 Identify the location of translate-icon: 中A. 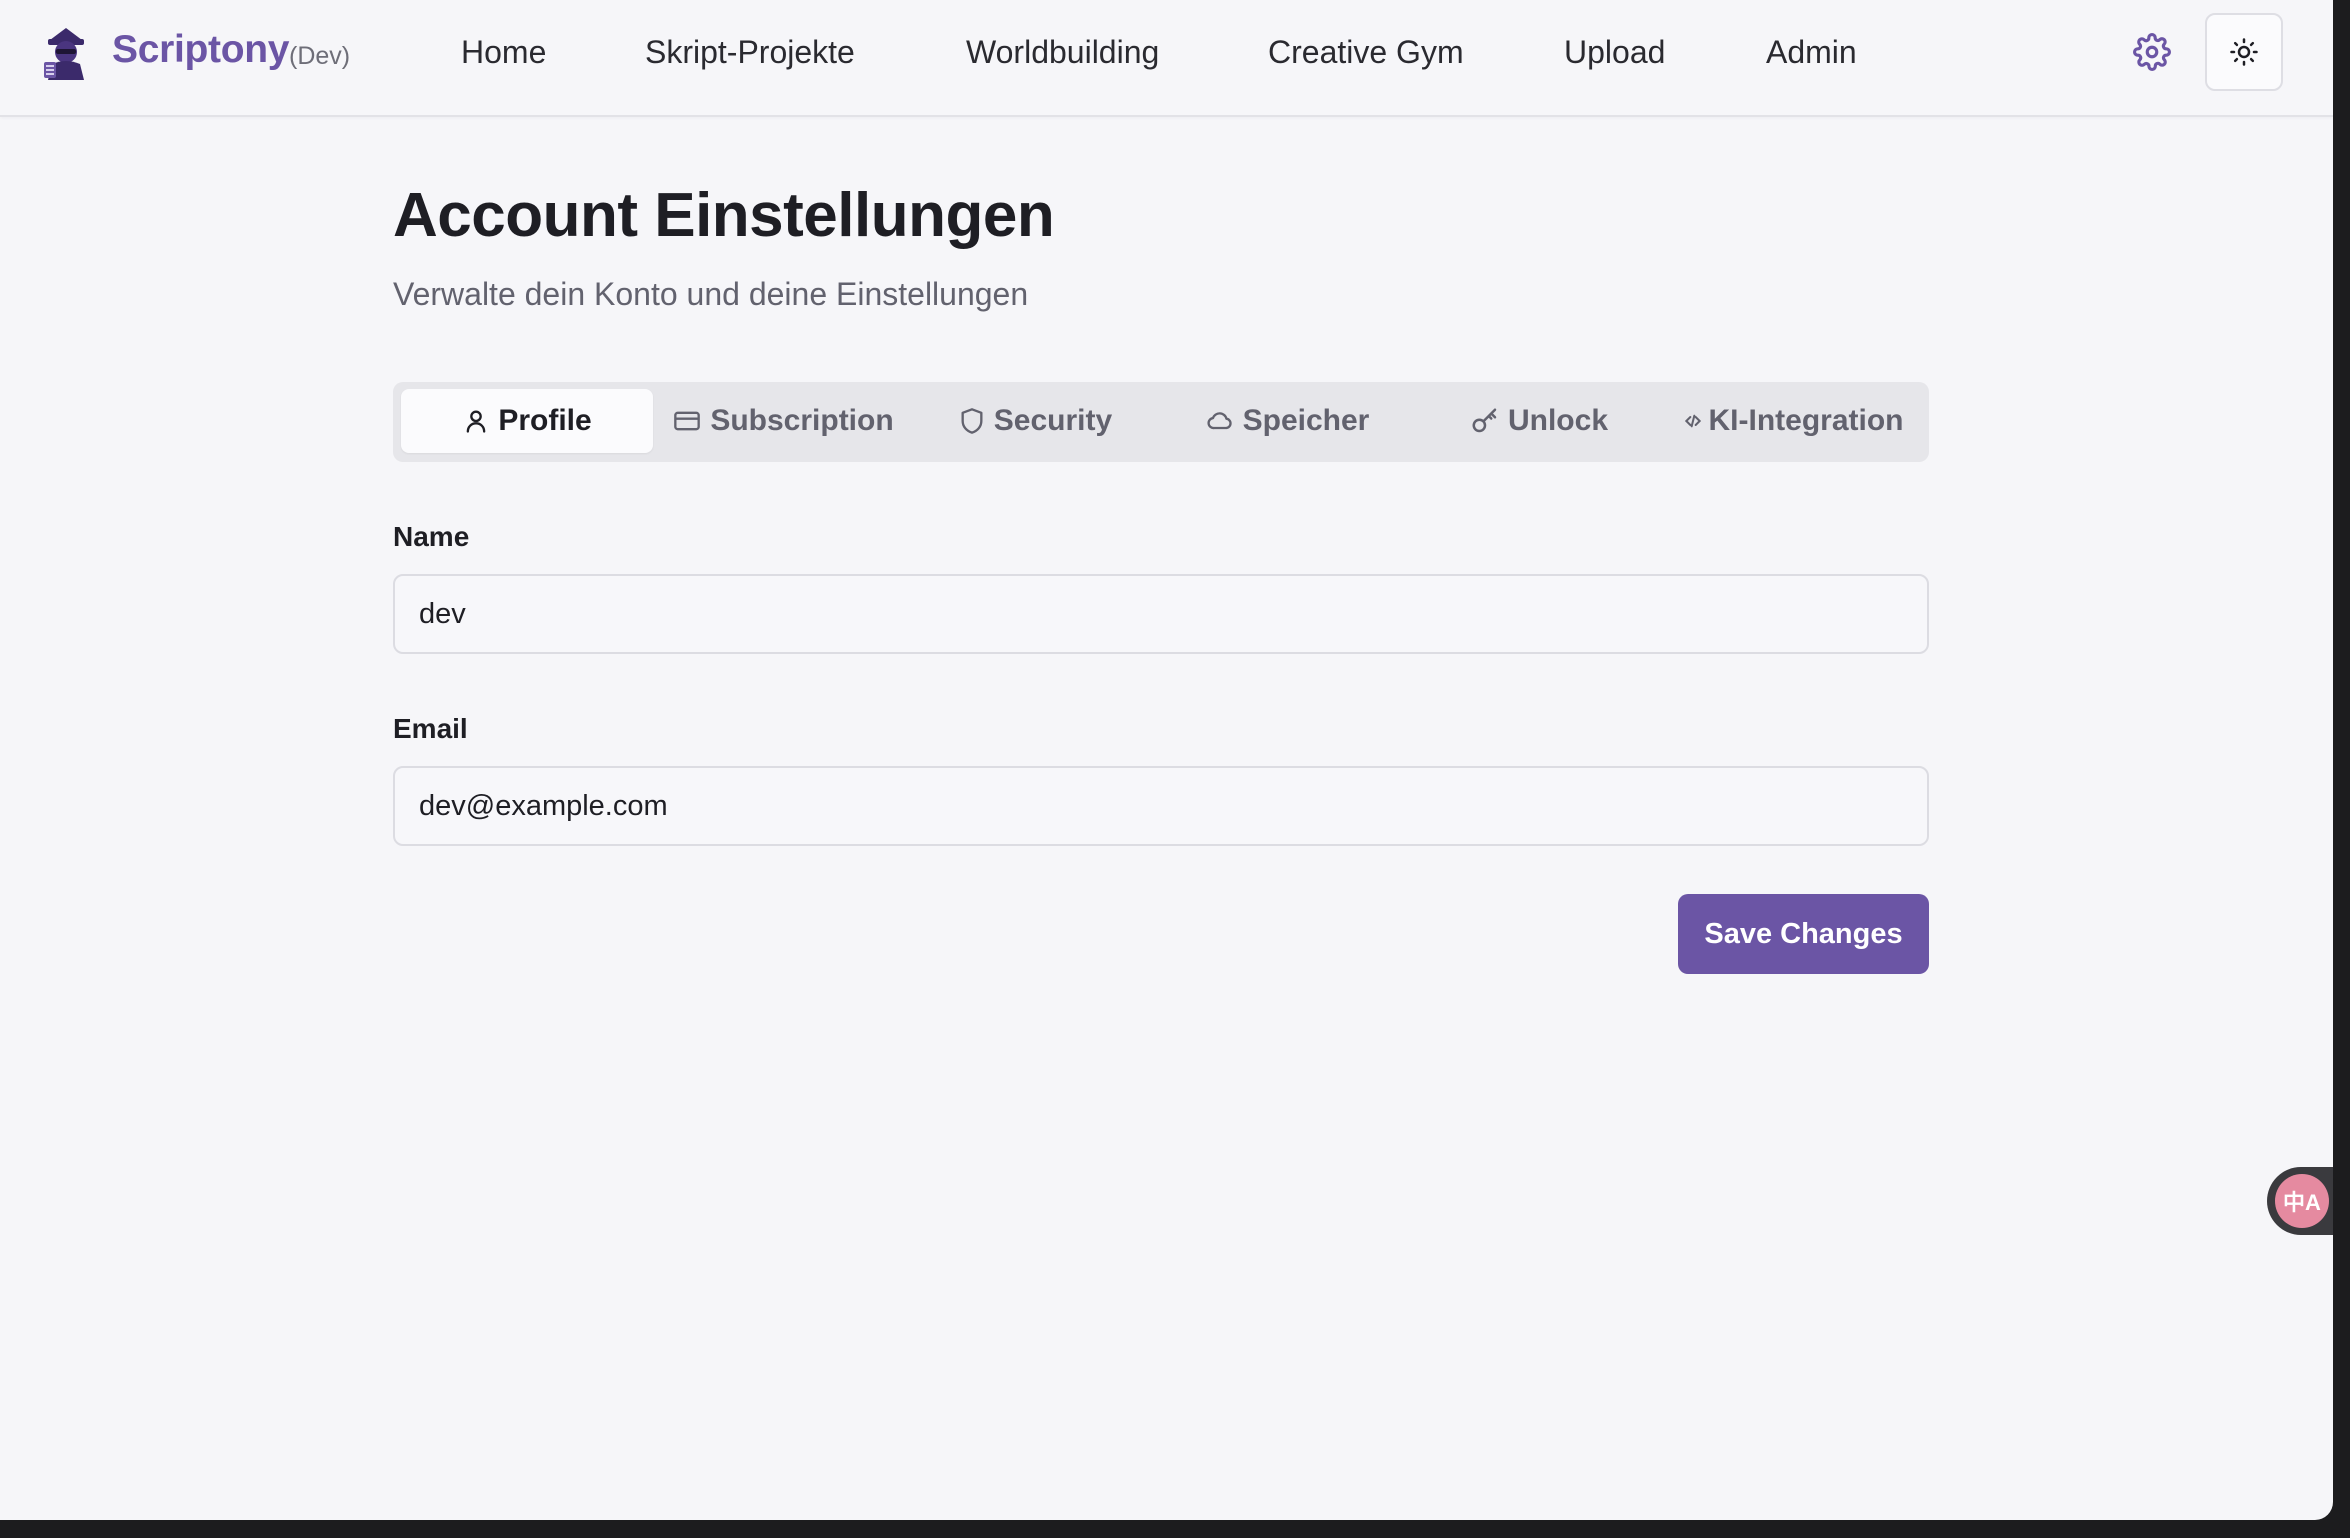
(2302, 1201).